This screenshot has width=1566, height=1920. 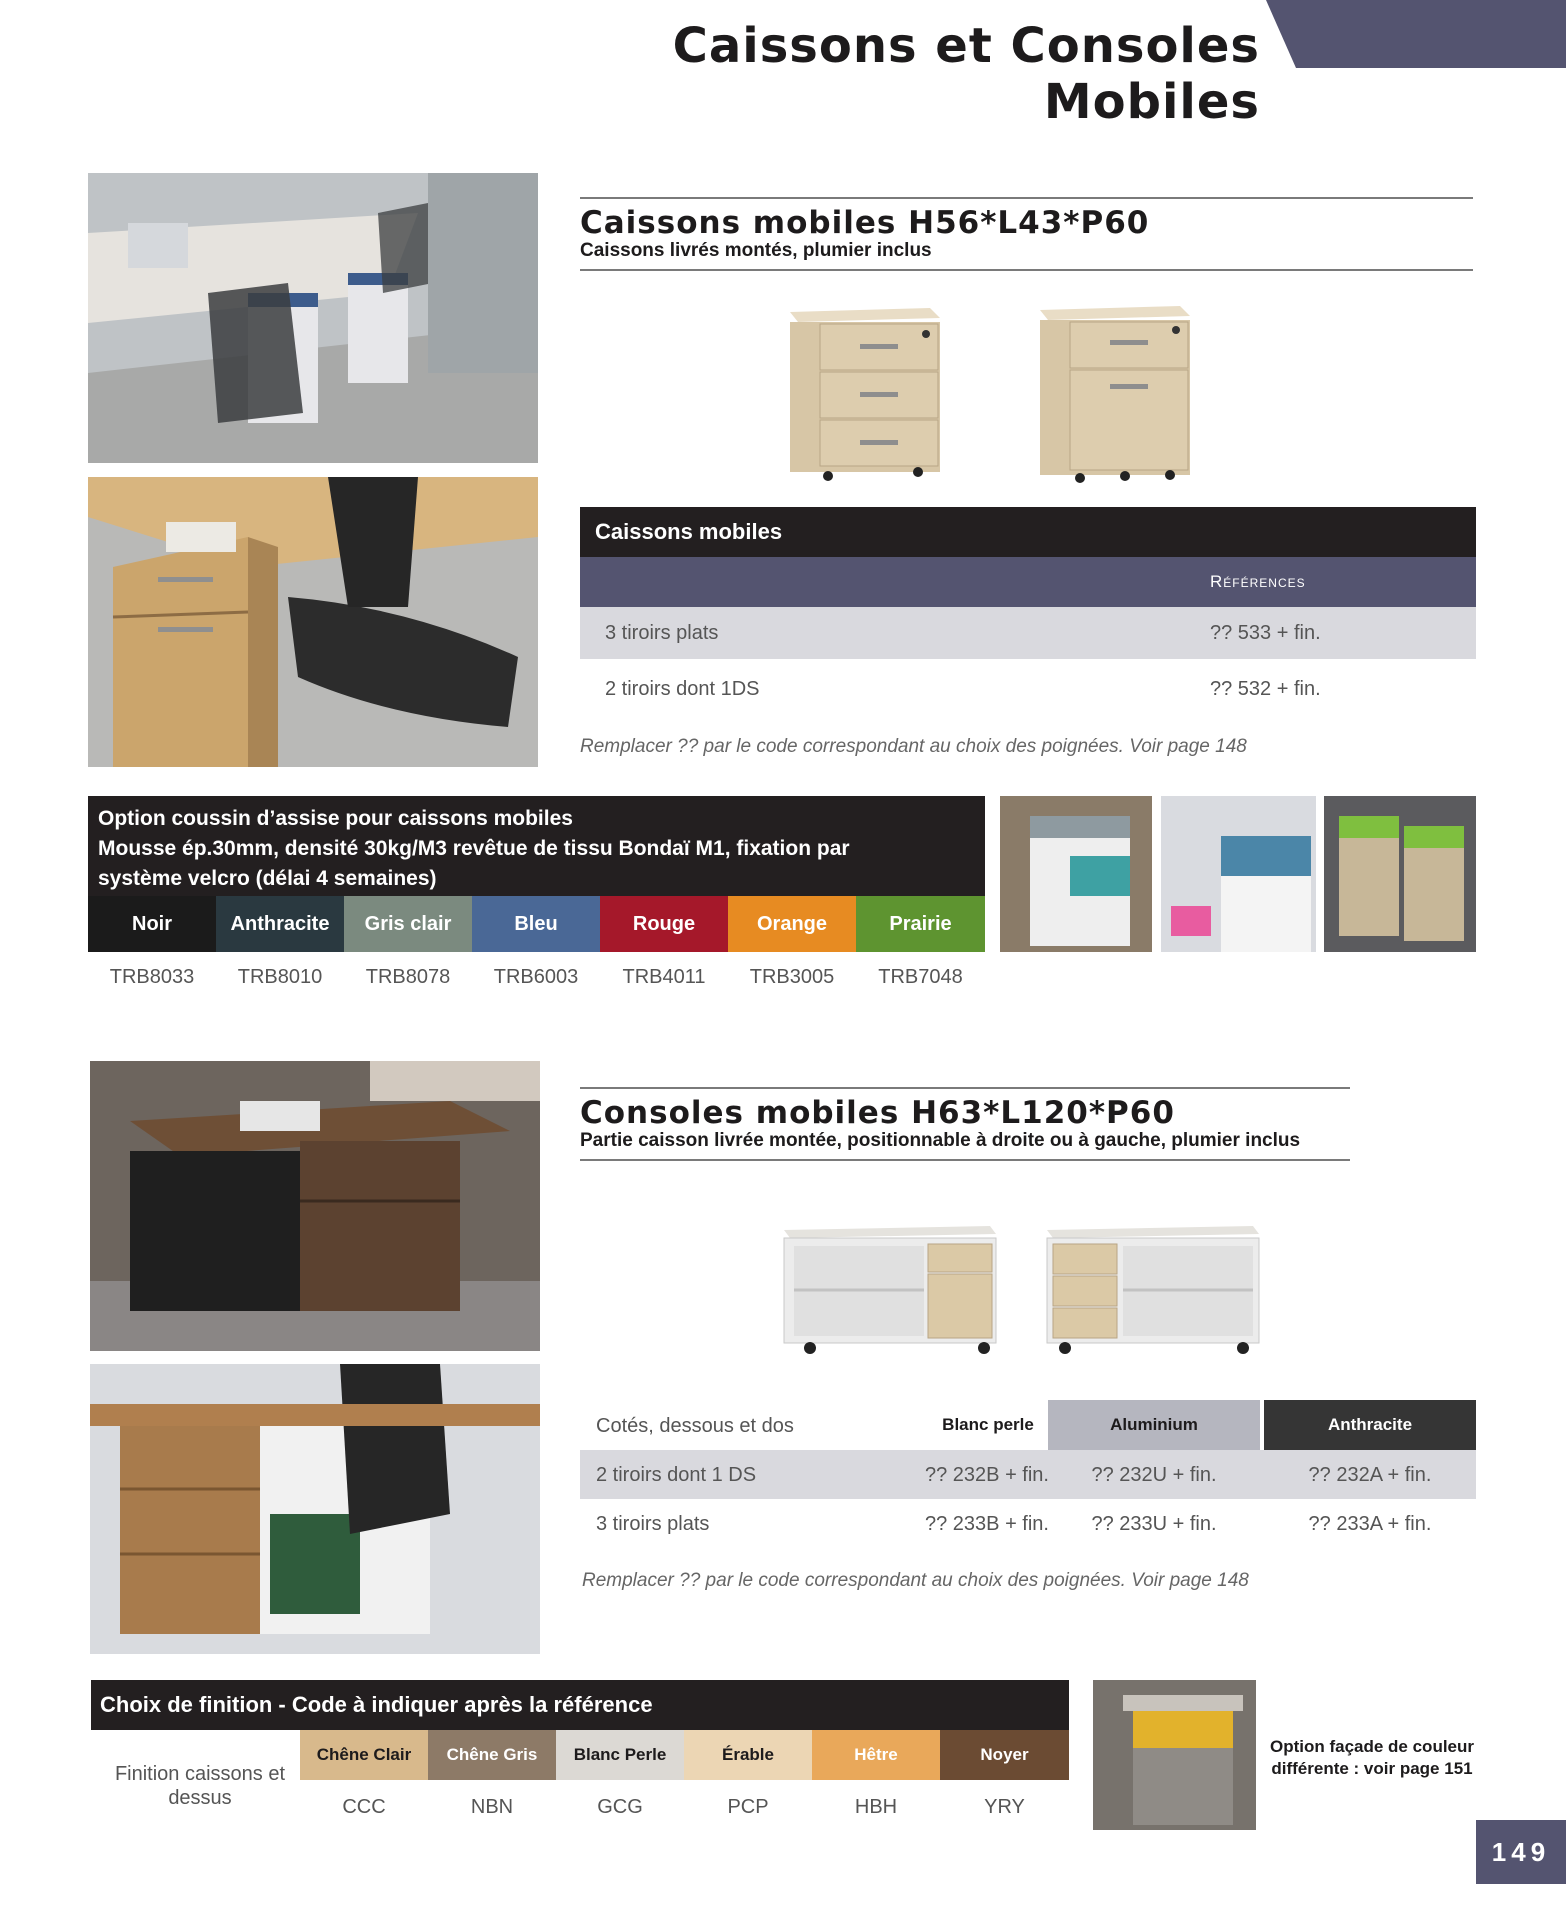 What do you see at coordinates (1370, 1475) in the screenshot?
I see `row-value: ?? 232A + fin.` at bounding box center [1370, 1475].